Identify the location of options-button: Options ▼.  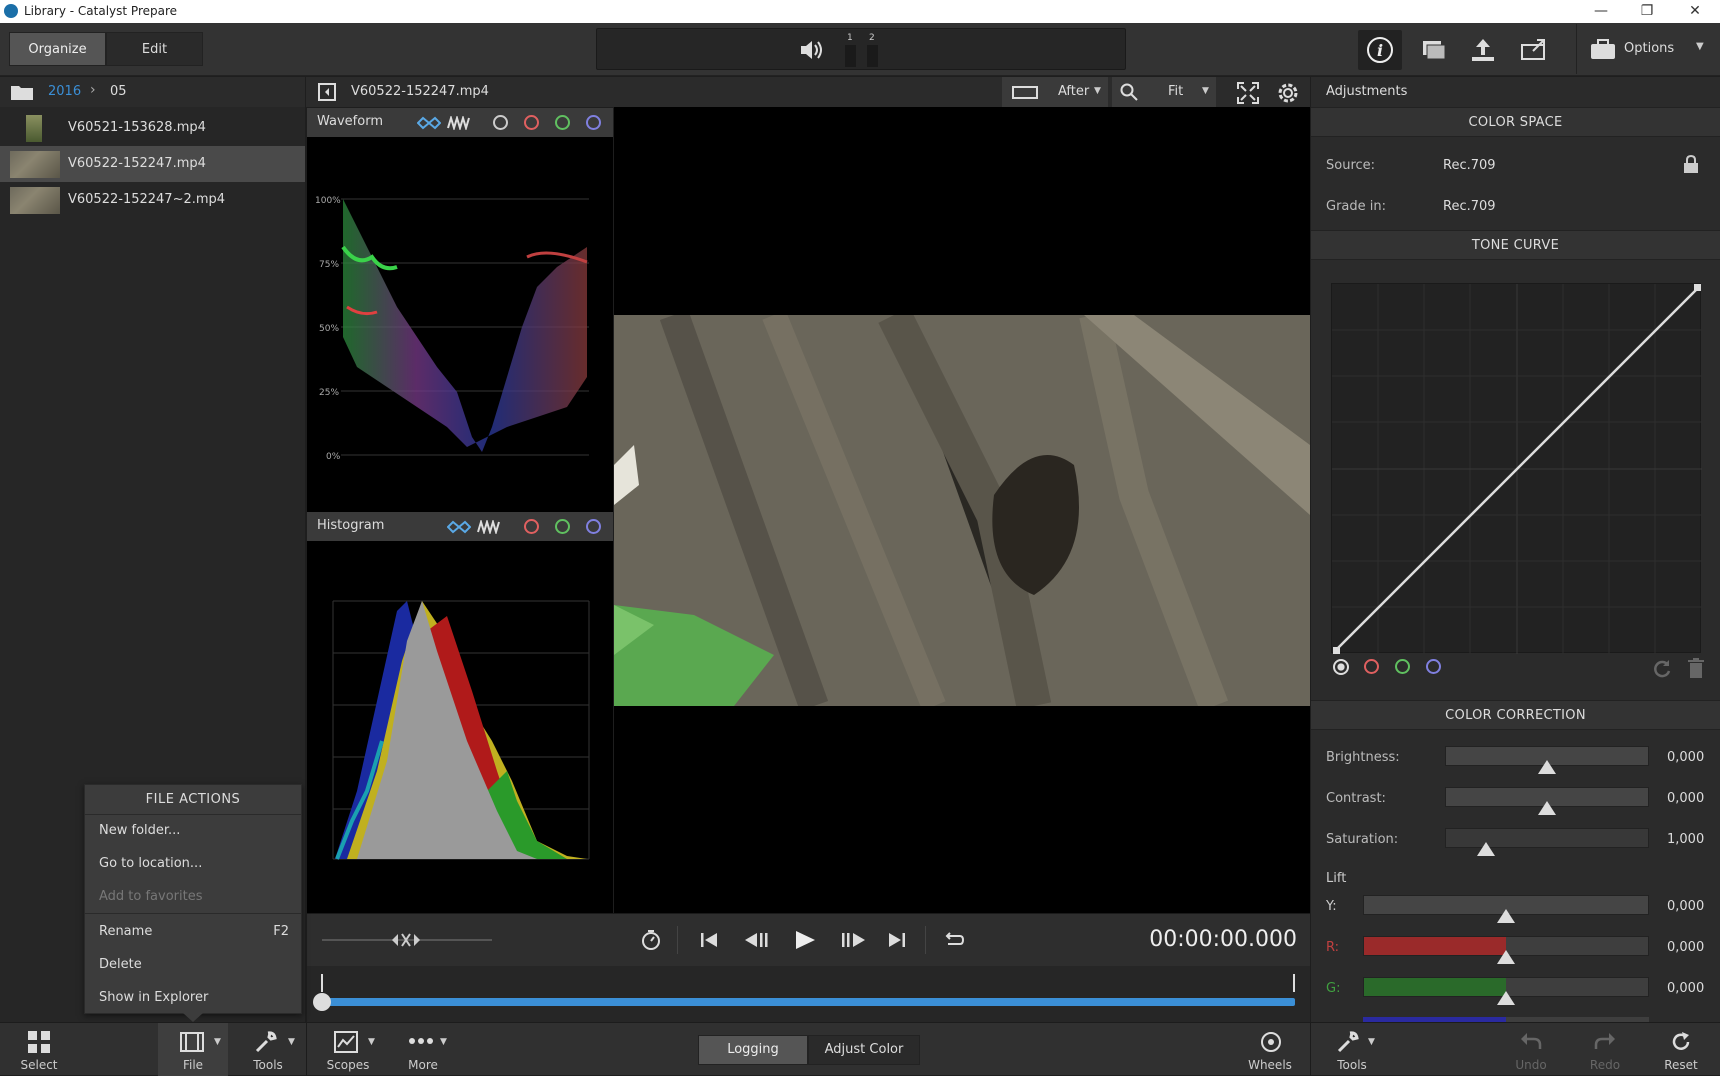
(1654, 50).